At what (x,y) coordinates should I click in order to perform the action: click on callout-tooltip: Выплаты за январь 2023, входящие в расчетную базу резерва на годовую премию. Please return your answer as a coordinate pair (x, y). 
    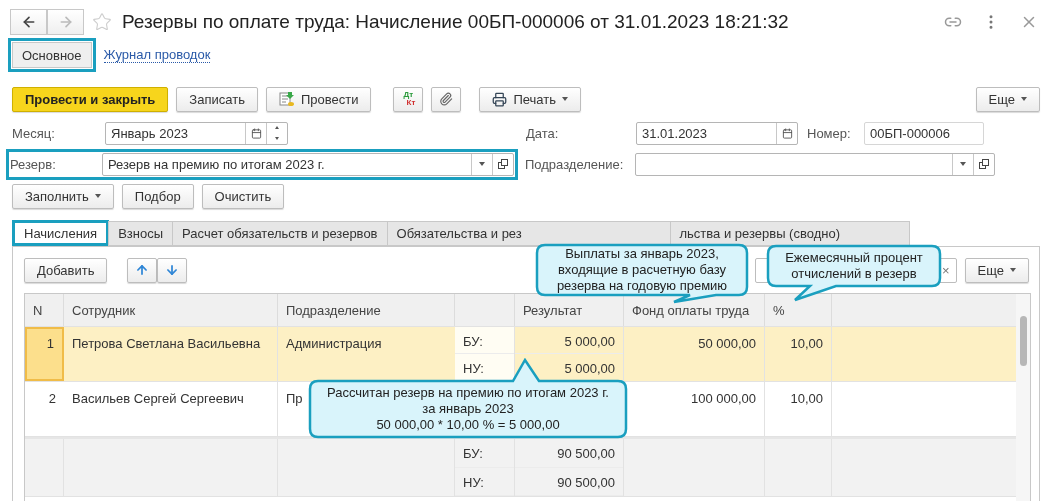
    Looking at the image, I should click on (643, 274).